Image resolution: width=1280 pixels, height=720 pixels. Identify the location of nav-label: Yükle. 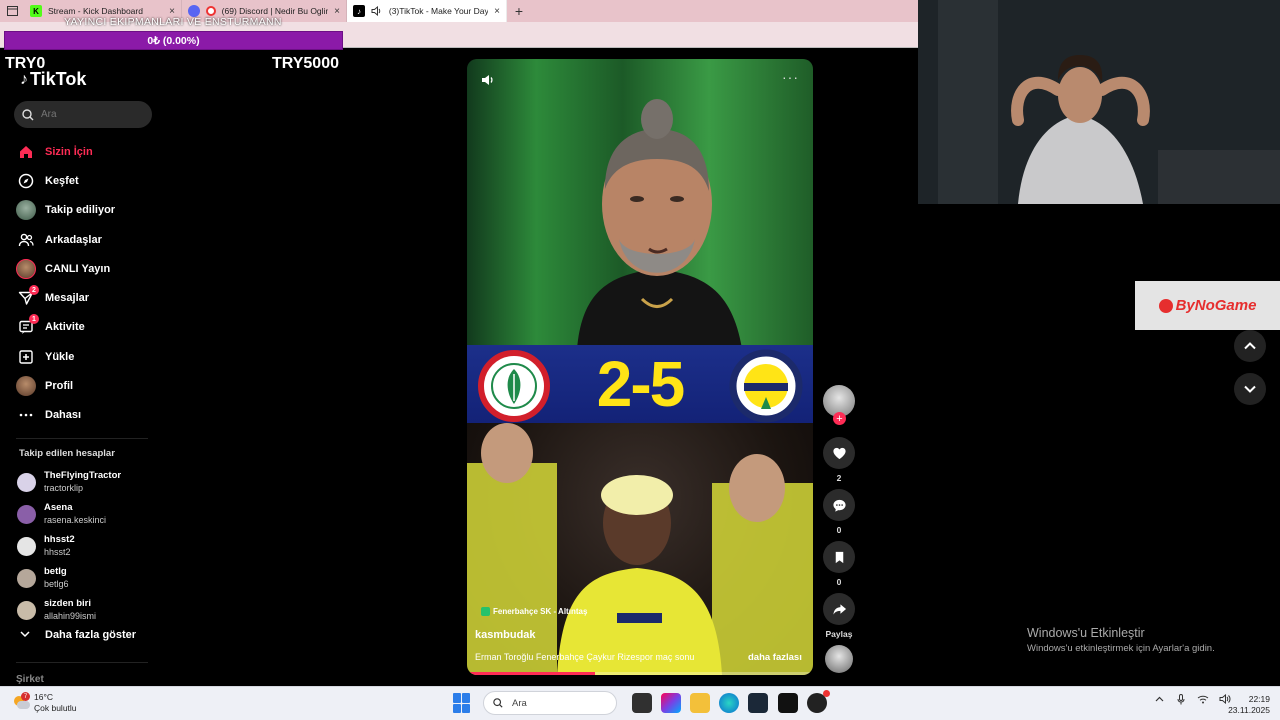
(60, 356).